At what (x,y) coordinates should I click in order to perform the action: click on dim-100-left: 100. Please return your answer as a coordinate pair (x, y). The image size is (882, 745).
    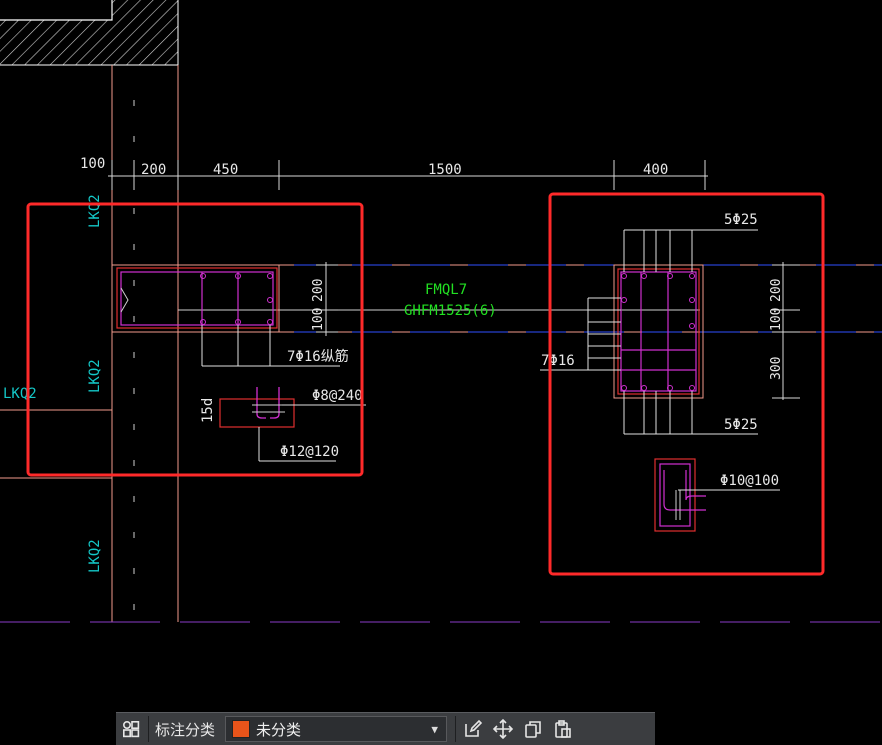
    Looking at the image, I should click on (92, 164).